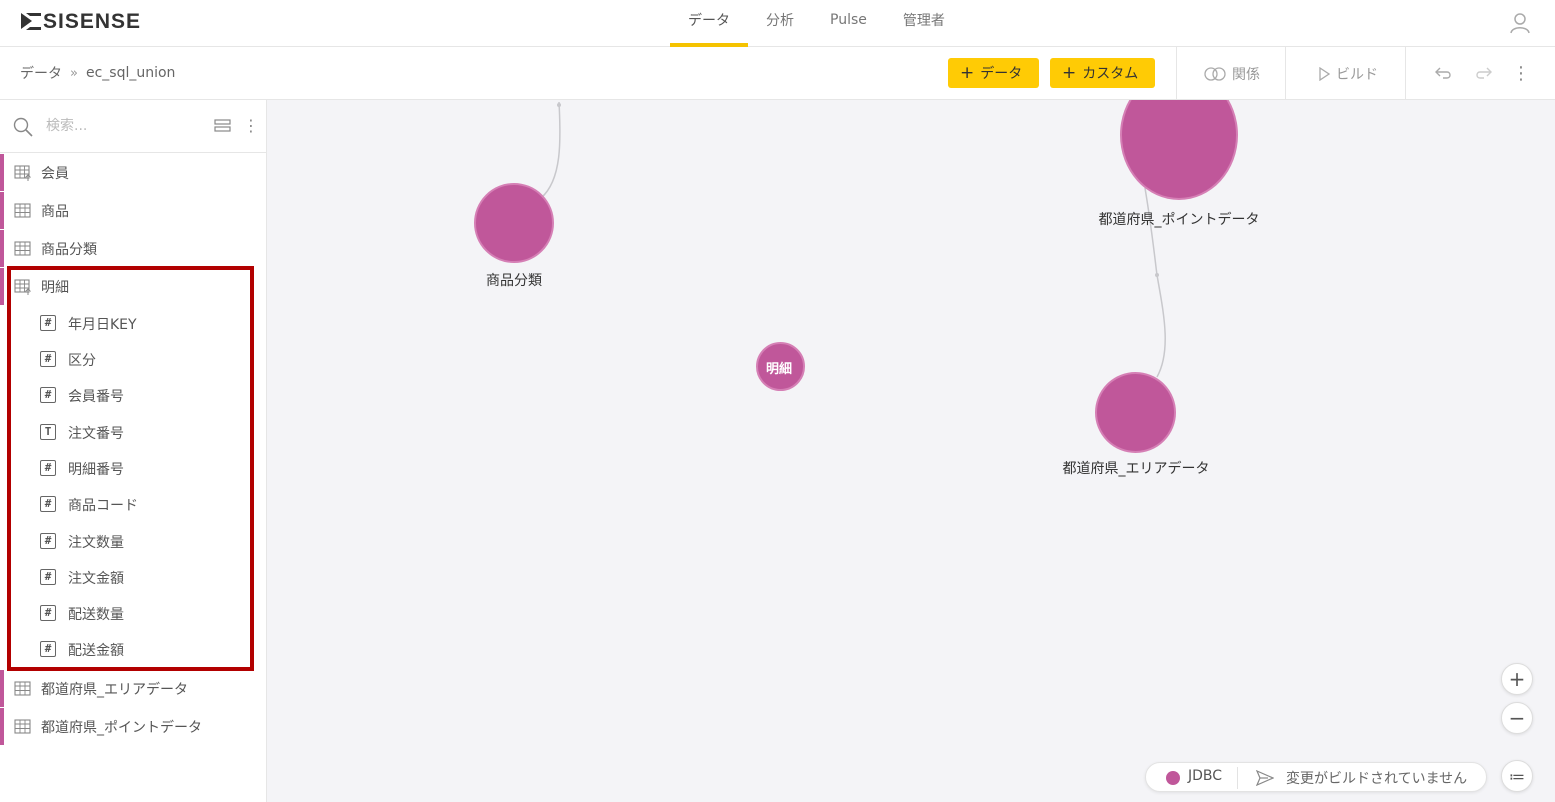 Image resolution: width=1555 pixels, height=802 pixels. I want to click on more-menu-icon: ⋮, so click(1521, 73).